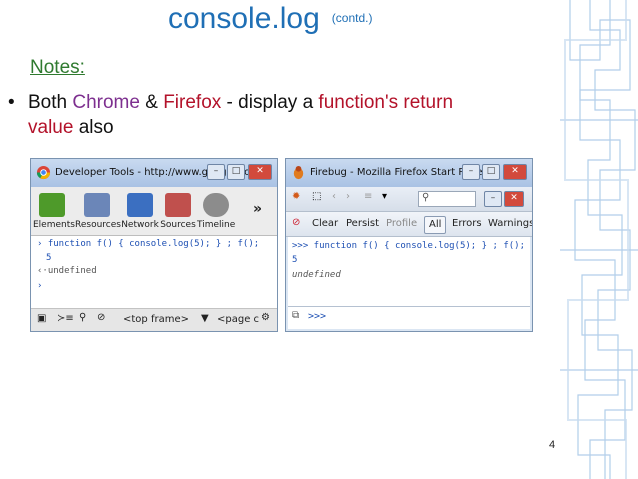 The width and height of the screenshot is (638, 479). Describe the element at coordinates (296, 196) in the screenshot. I see `firebug-menu-icon: ✹` at that location.